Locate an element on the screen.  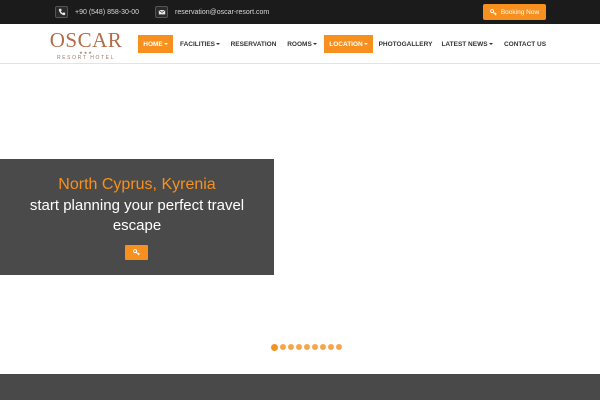
hero-key-button is located at coordinates (136, 252).